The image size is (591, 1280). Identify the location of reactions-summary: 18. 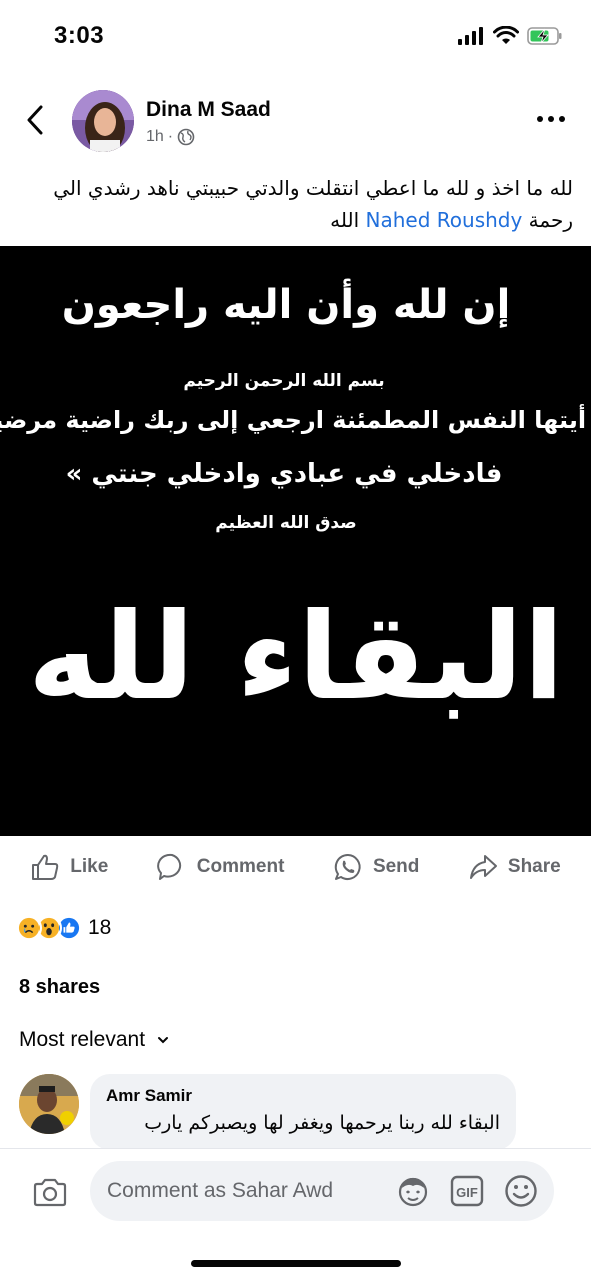
(63, 928).